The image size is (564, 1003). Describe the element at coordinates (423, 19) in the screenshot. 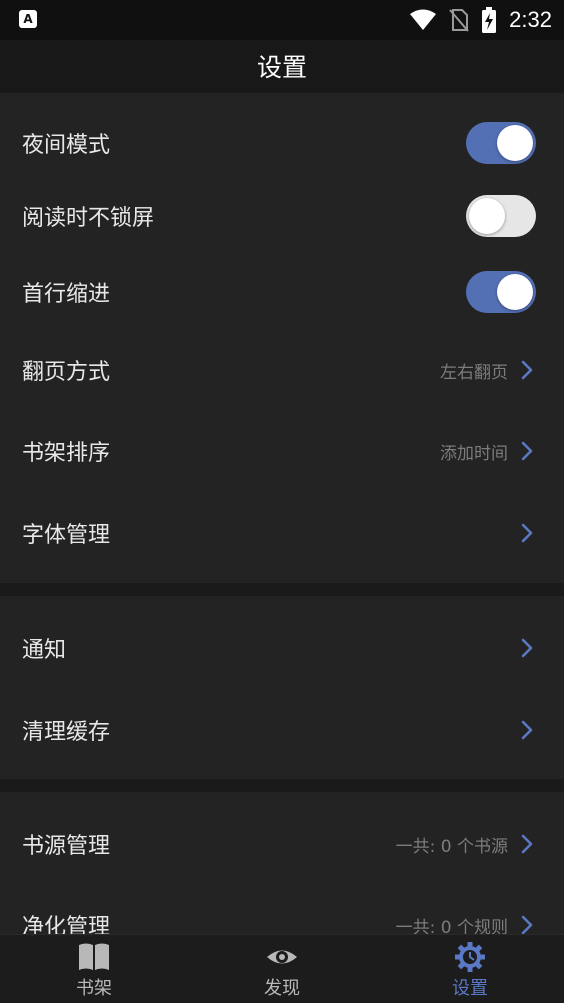

I see `wifi-icon` at that location.